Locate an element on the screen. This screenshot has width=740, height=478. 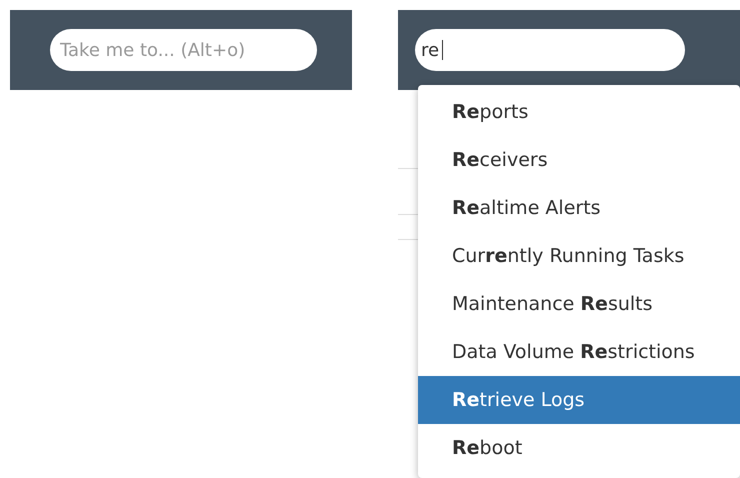
suggestion-item: Receivers is located at coordinates (579, 160).